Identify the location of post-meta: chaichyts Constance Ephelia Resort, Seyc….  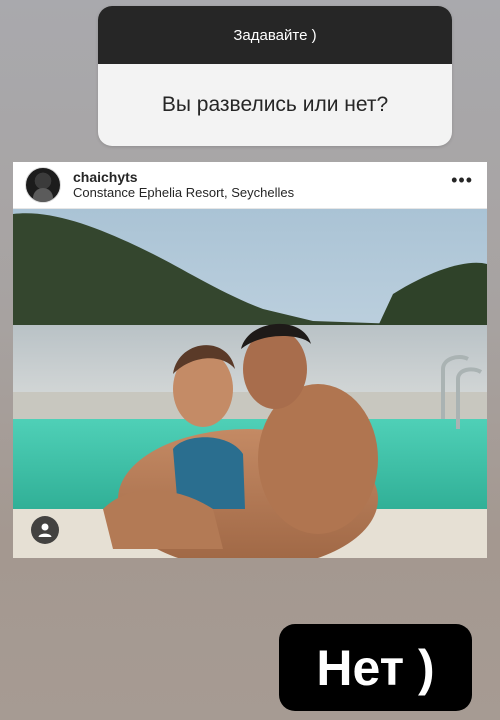
(183, 184).